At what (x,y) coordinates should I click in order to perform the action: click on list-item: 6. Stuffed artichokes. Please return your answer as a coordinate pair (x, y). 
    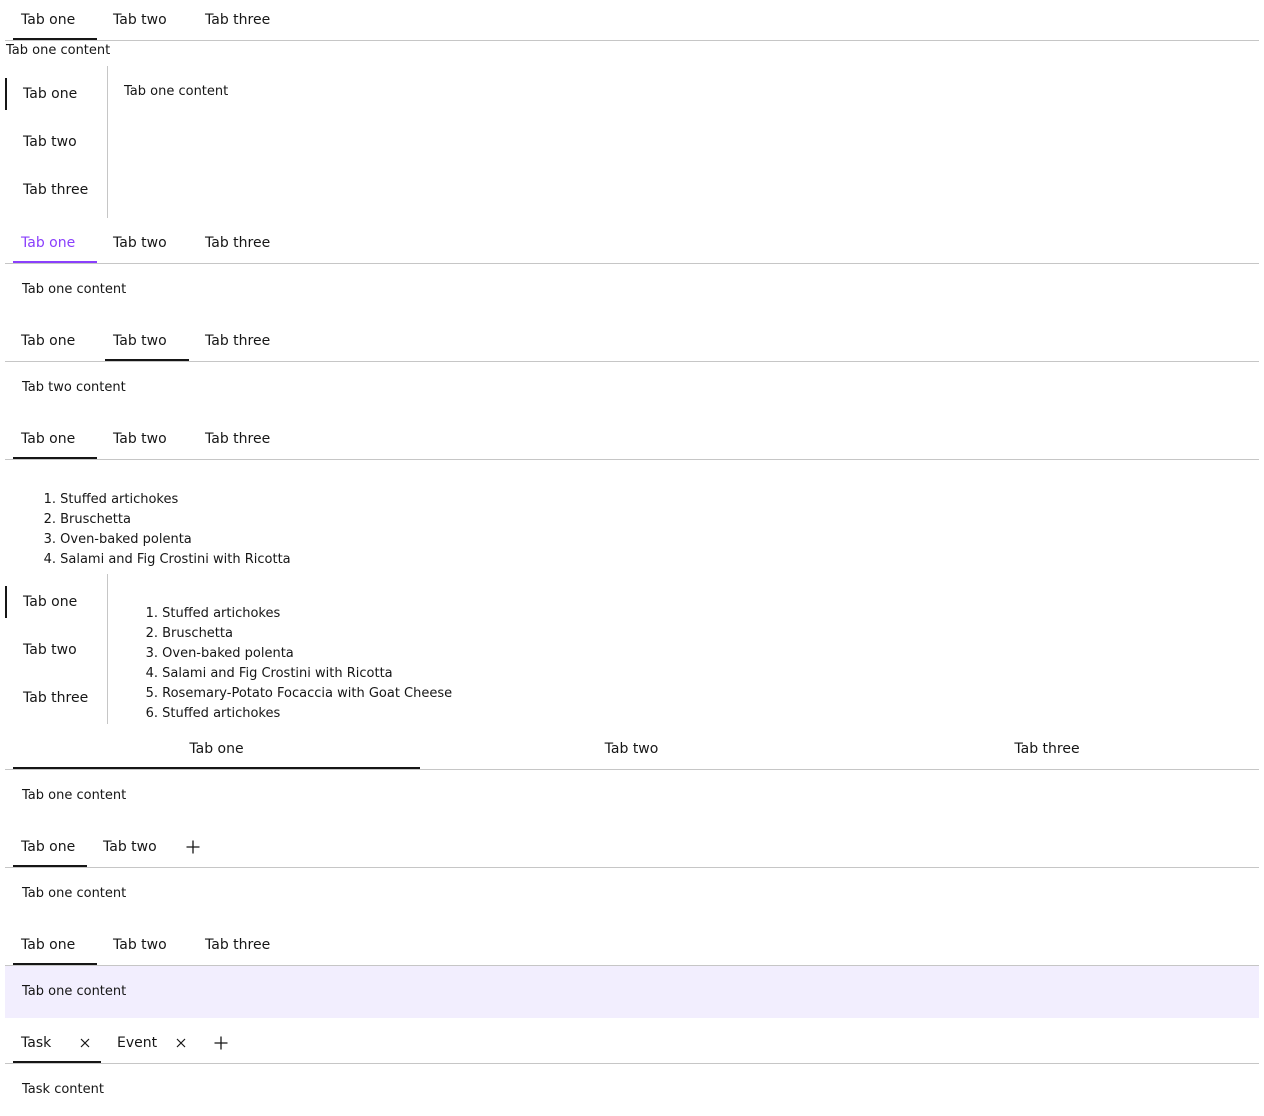
    Looking at the image, I should click on (213, 713).